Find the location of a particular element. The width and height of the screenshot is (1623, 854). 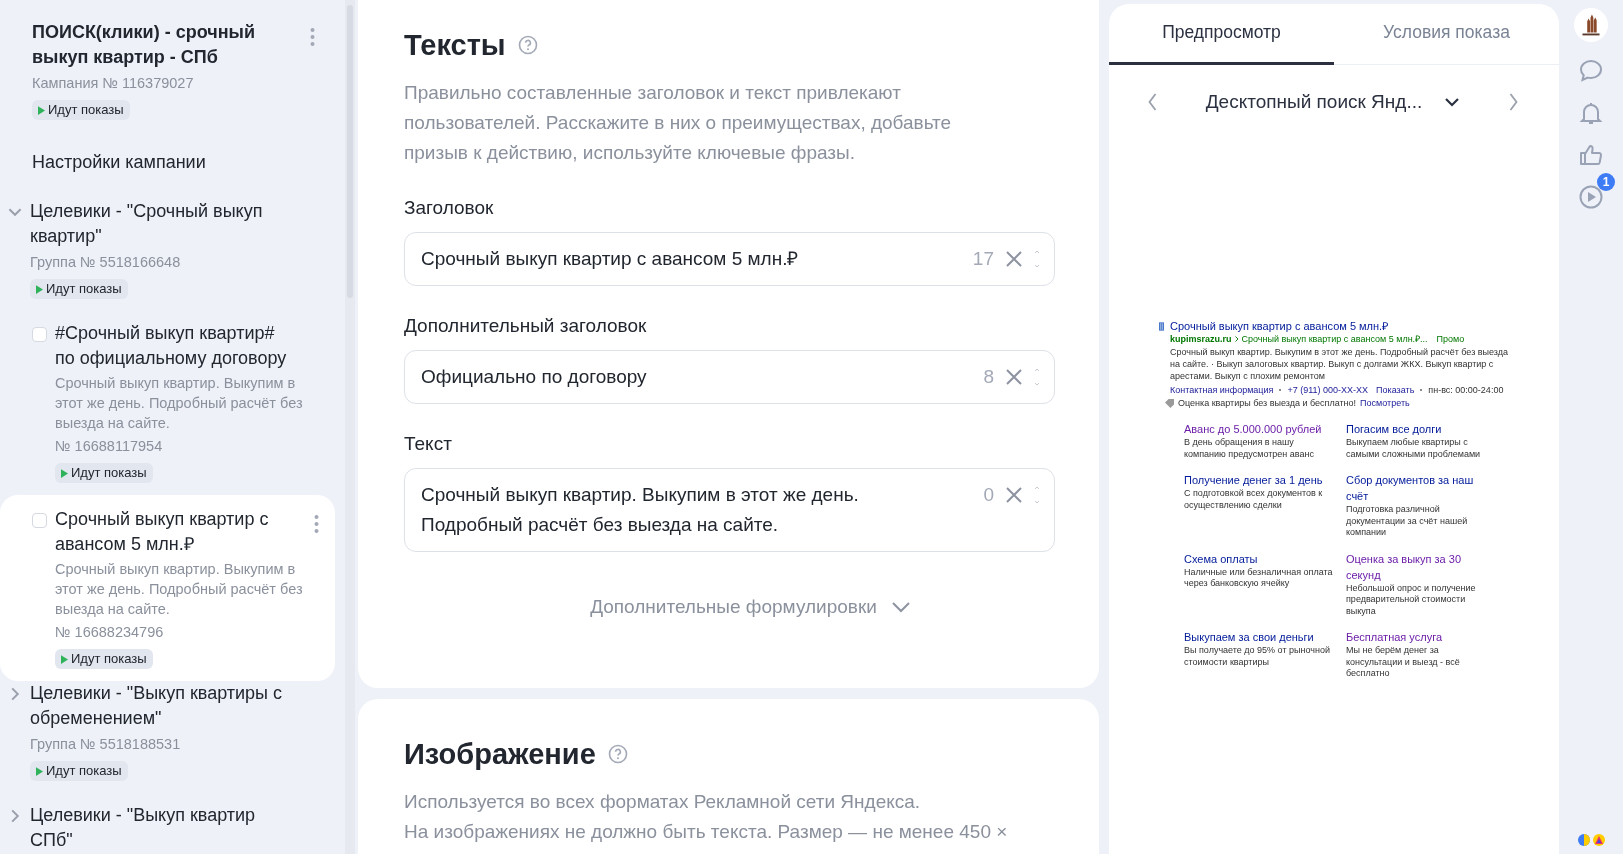

section-description: На изображениях не должно быть текста. Размер — не менее 450 × is located at coordinates (706, 832).